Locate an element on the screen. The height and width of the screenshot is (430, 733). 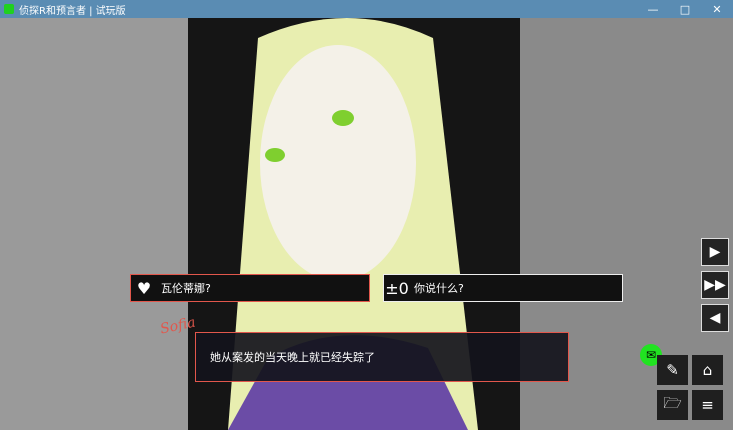
dialogue-box: 她从案发的当天晚上就已经失踪了 is located at coordinates (382, 357).